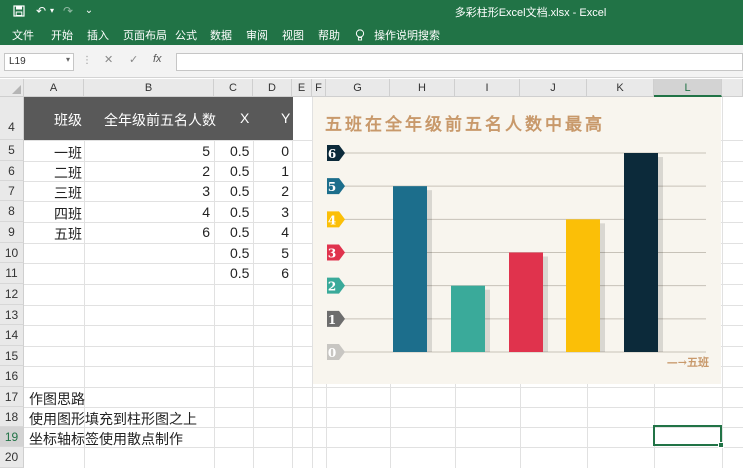 The width and height of the screenshot is (743, 468). I want to click on enter-icon: ✓, so click(133, 59).